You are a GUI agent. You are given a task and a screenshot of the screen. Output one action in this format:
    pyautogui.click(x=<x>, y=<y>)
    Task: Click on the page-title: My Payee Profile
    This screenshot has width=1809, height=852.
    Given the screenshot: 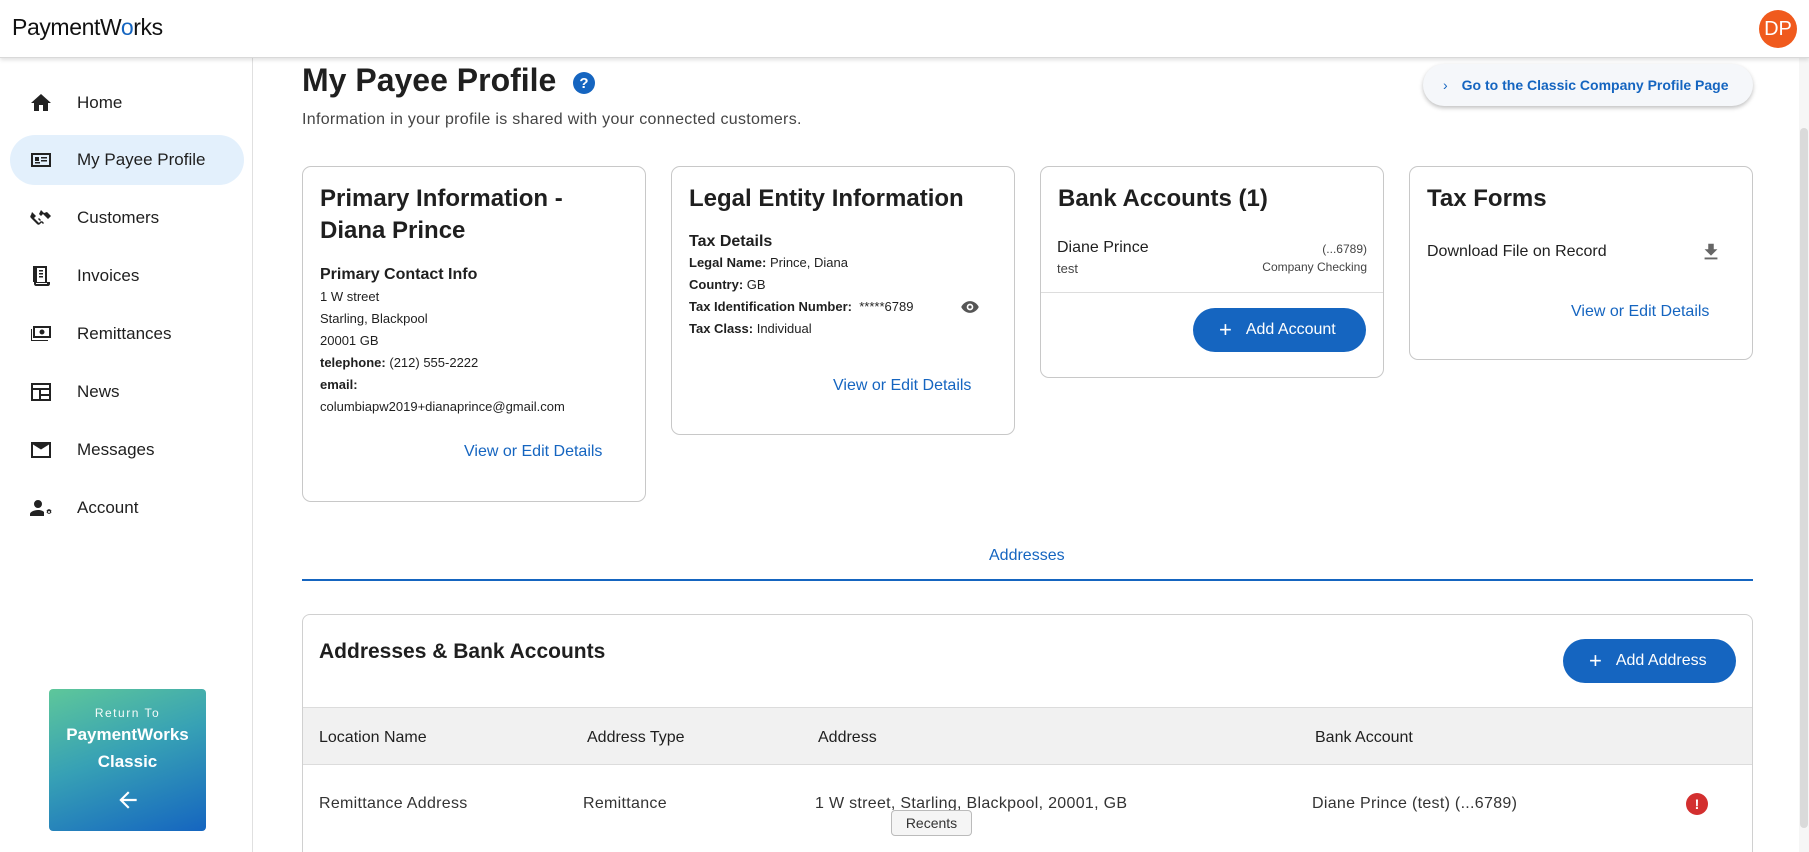 What is the action you would take?
    pyautogui.click(x=429, y=80)
    